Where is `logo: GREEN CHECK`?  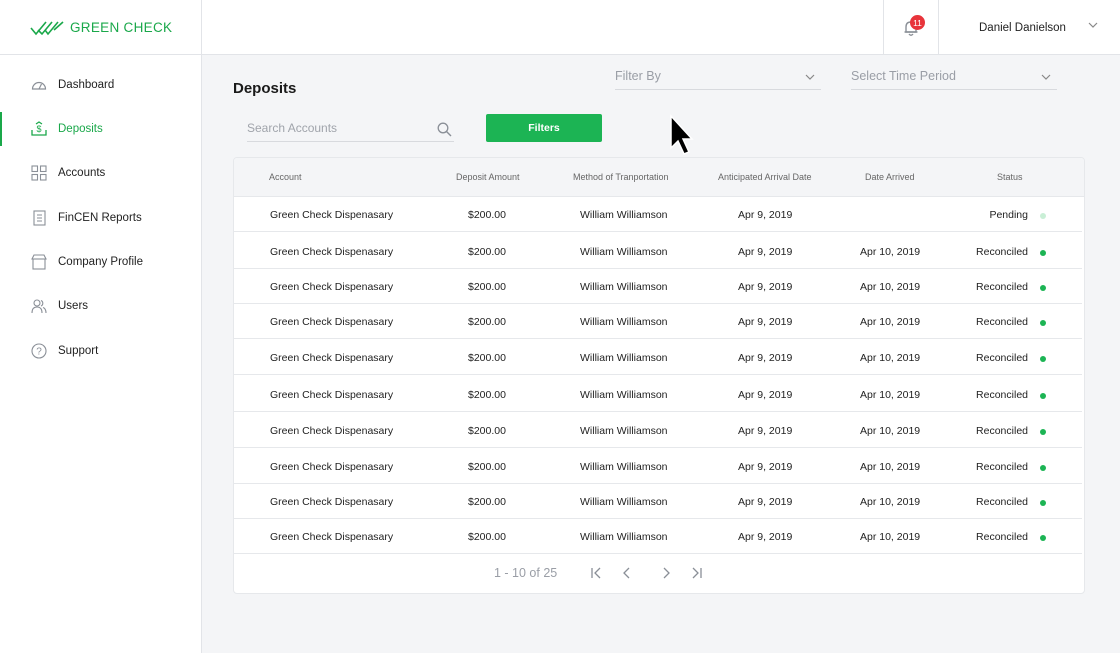
logo: GREEN CHECK is located at coordinates (101, 27).